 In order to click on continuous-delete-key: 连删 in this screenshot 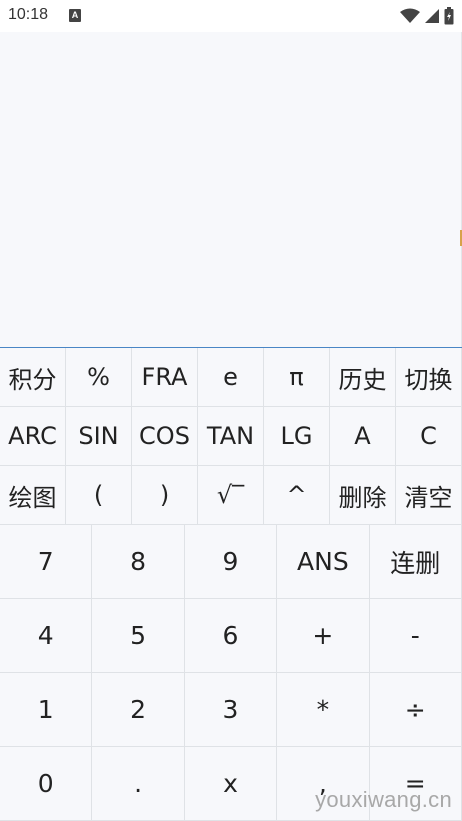, I will do `click(415, 562)`.